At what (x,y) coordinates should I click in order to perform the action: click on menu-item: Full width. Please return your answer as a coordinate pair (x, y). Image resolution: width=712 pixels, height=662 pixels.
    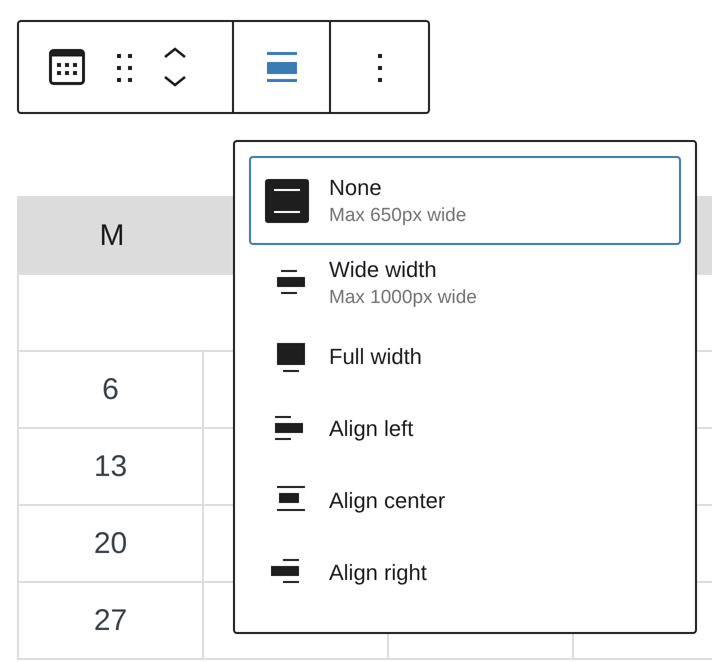
    Looking at the image, I should click on (465, 357).